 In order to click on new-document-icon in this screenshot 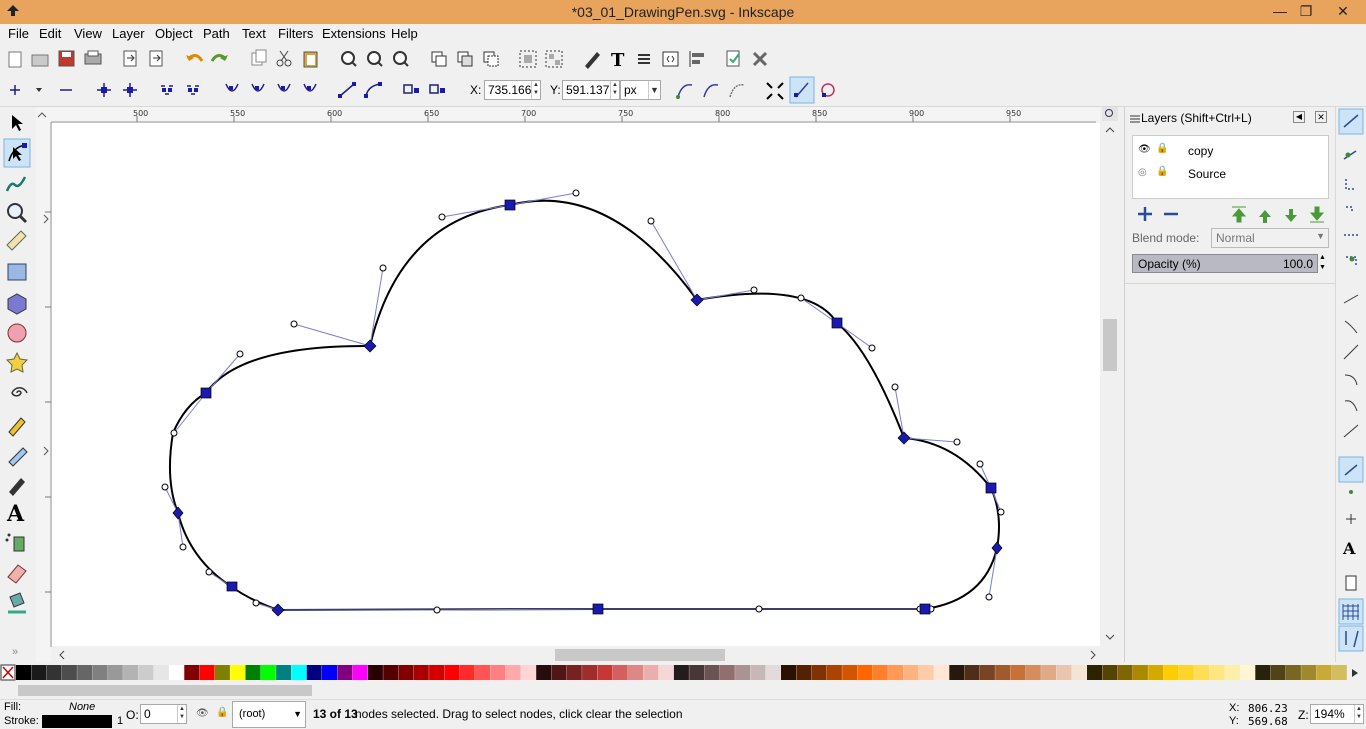, I will do `click(15, 59)`.